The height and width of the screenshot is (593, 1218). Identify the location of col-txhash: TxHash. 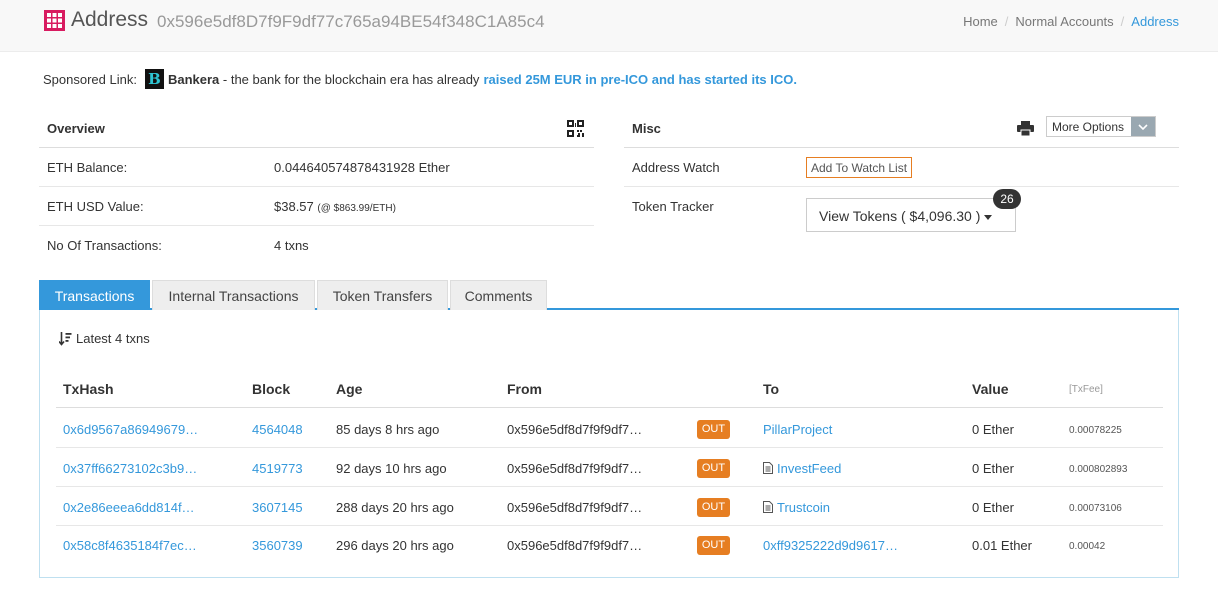
(88, 389).